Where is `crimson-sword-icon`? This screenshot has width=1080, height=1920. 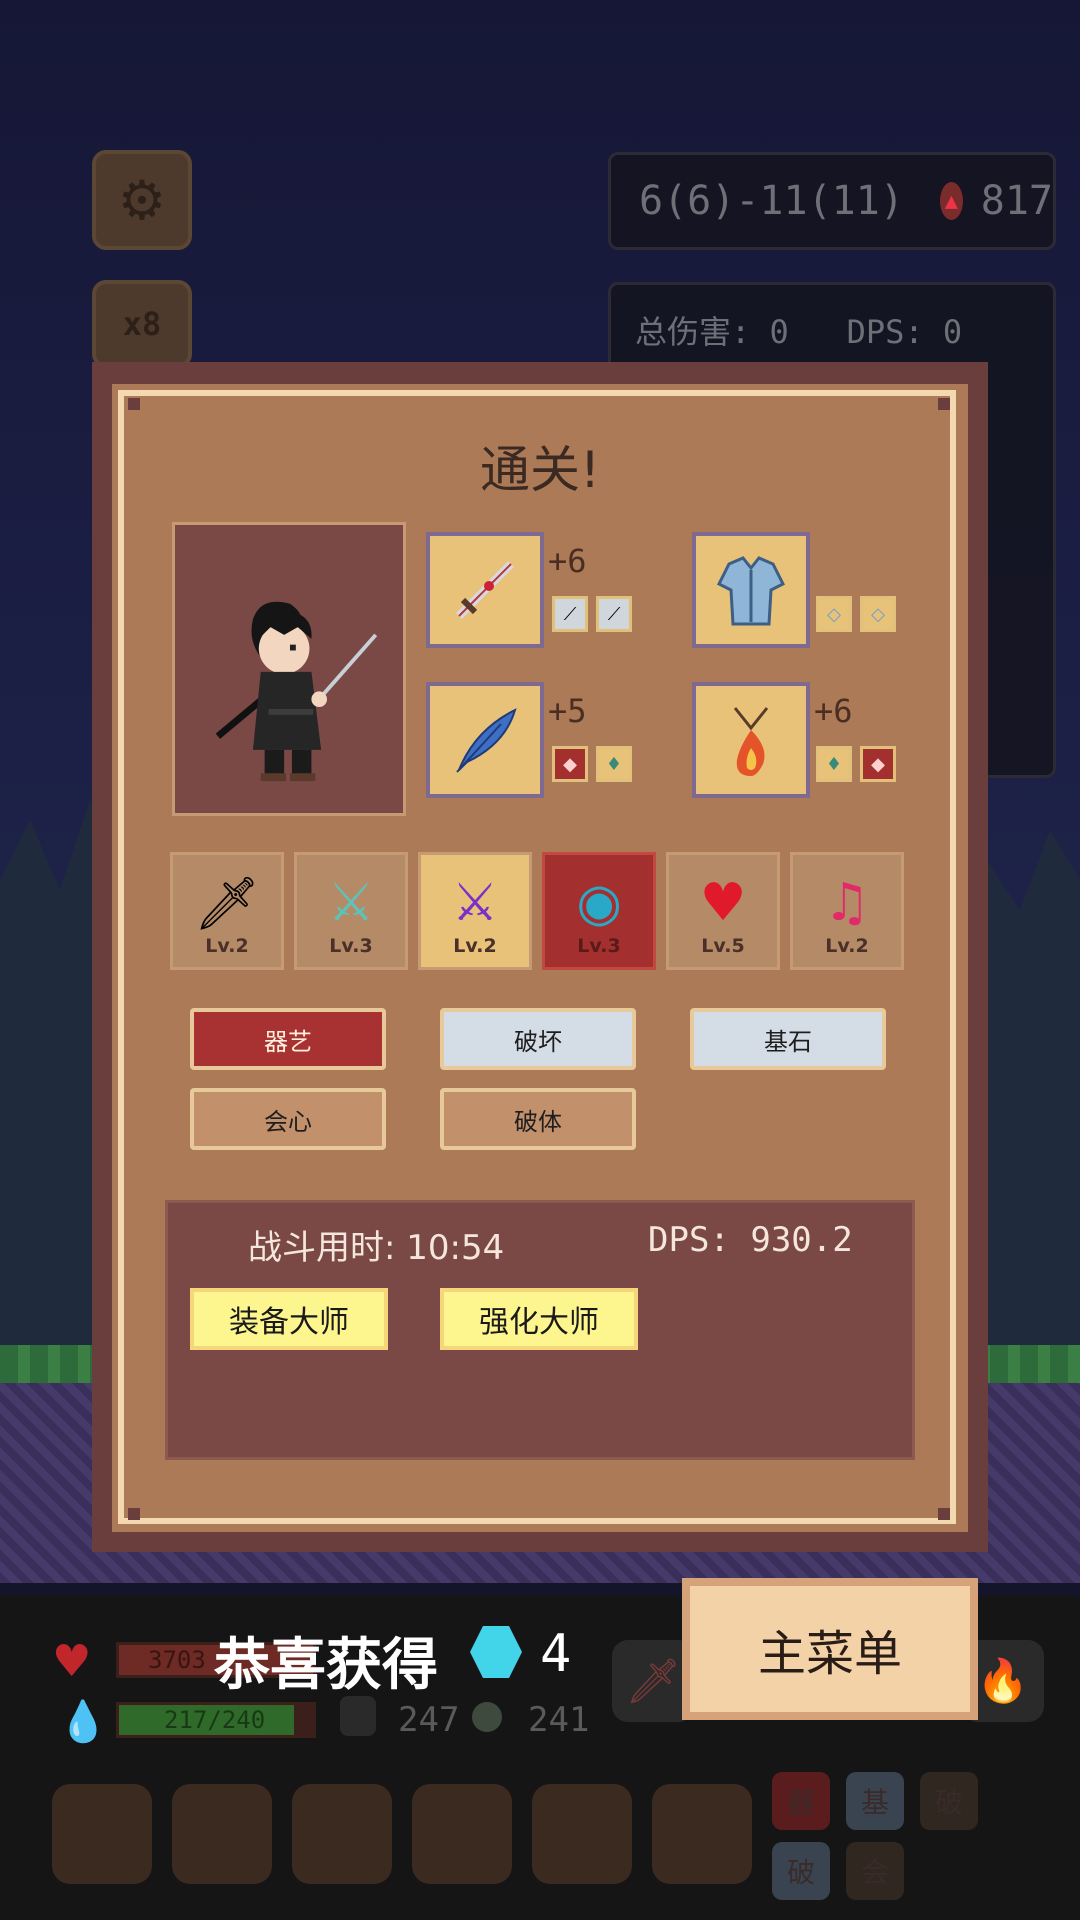 crimson-sword-icon is located at coordinates (485, 590).